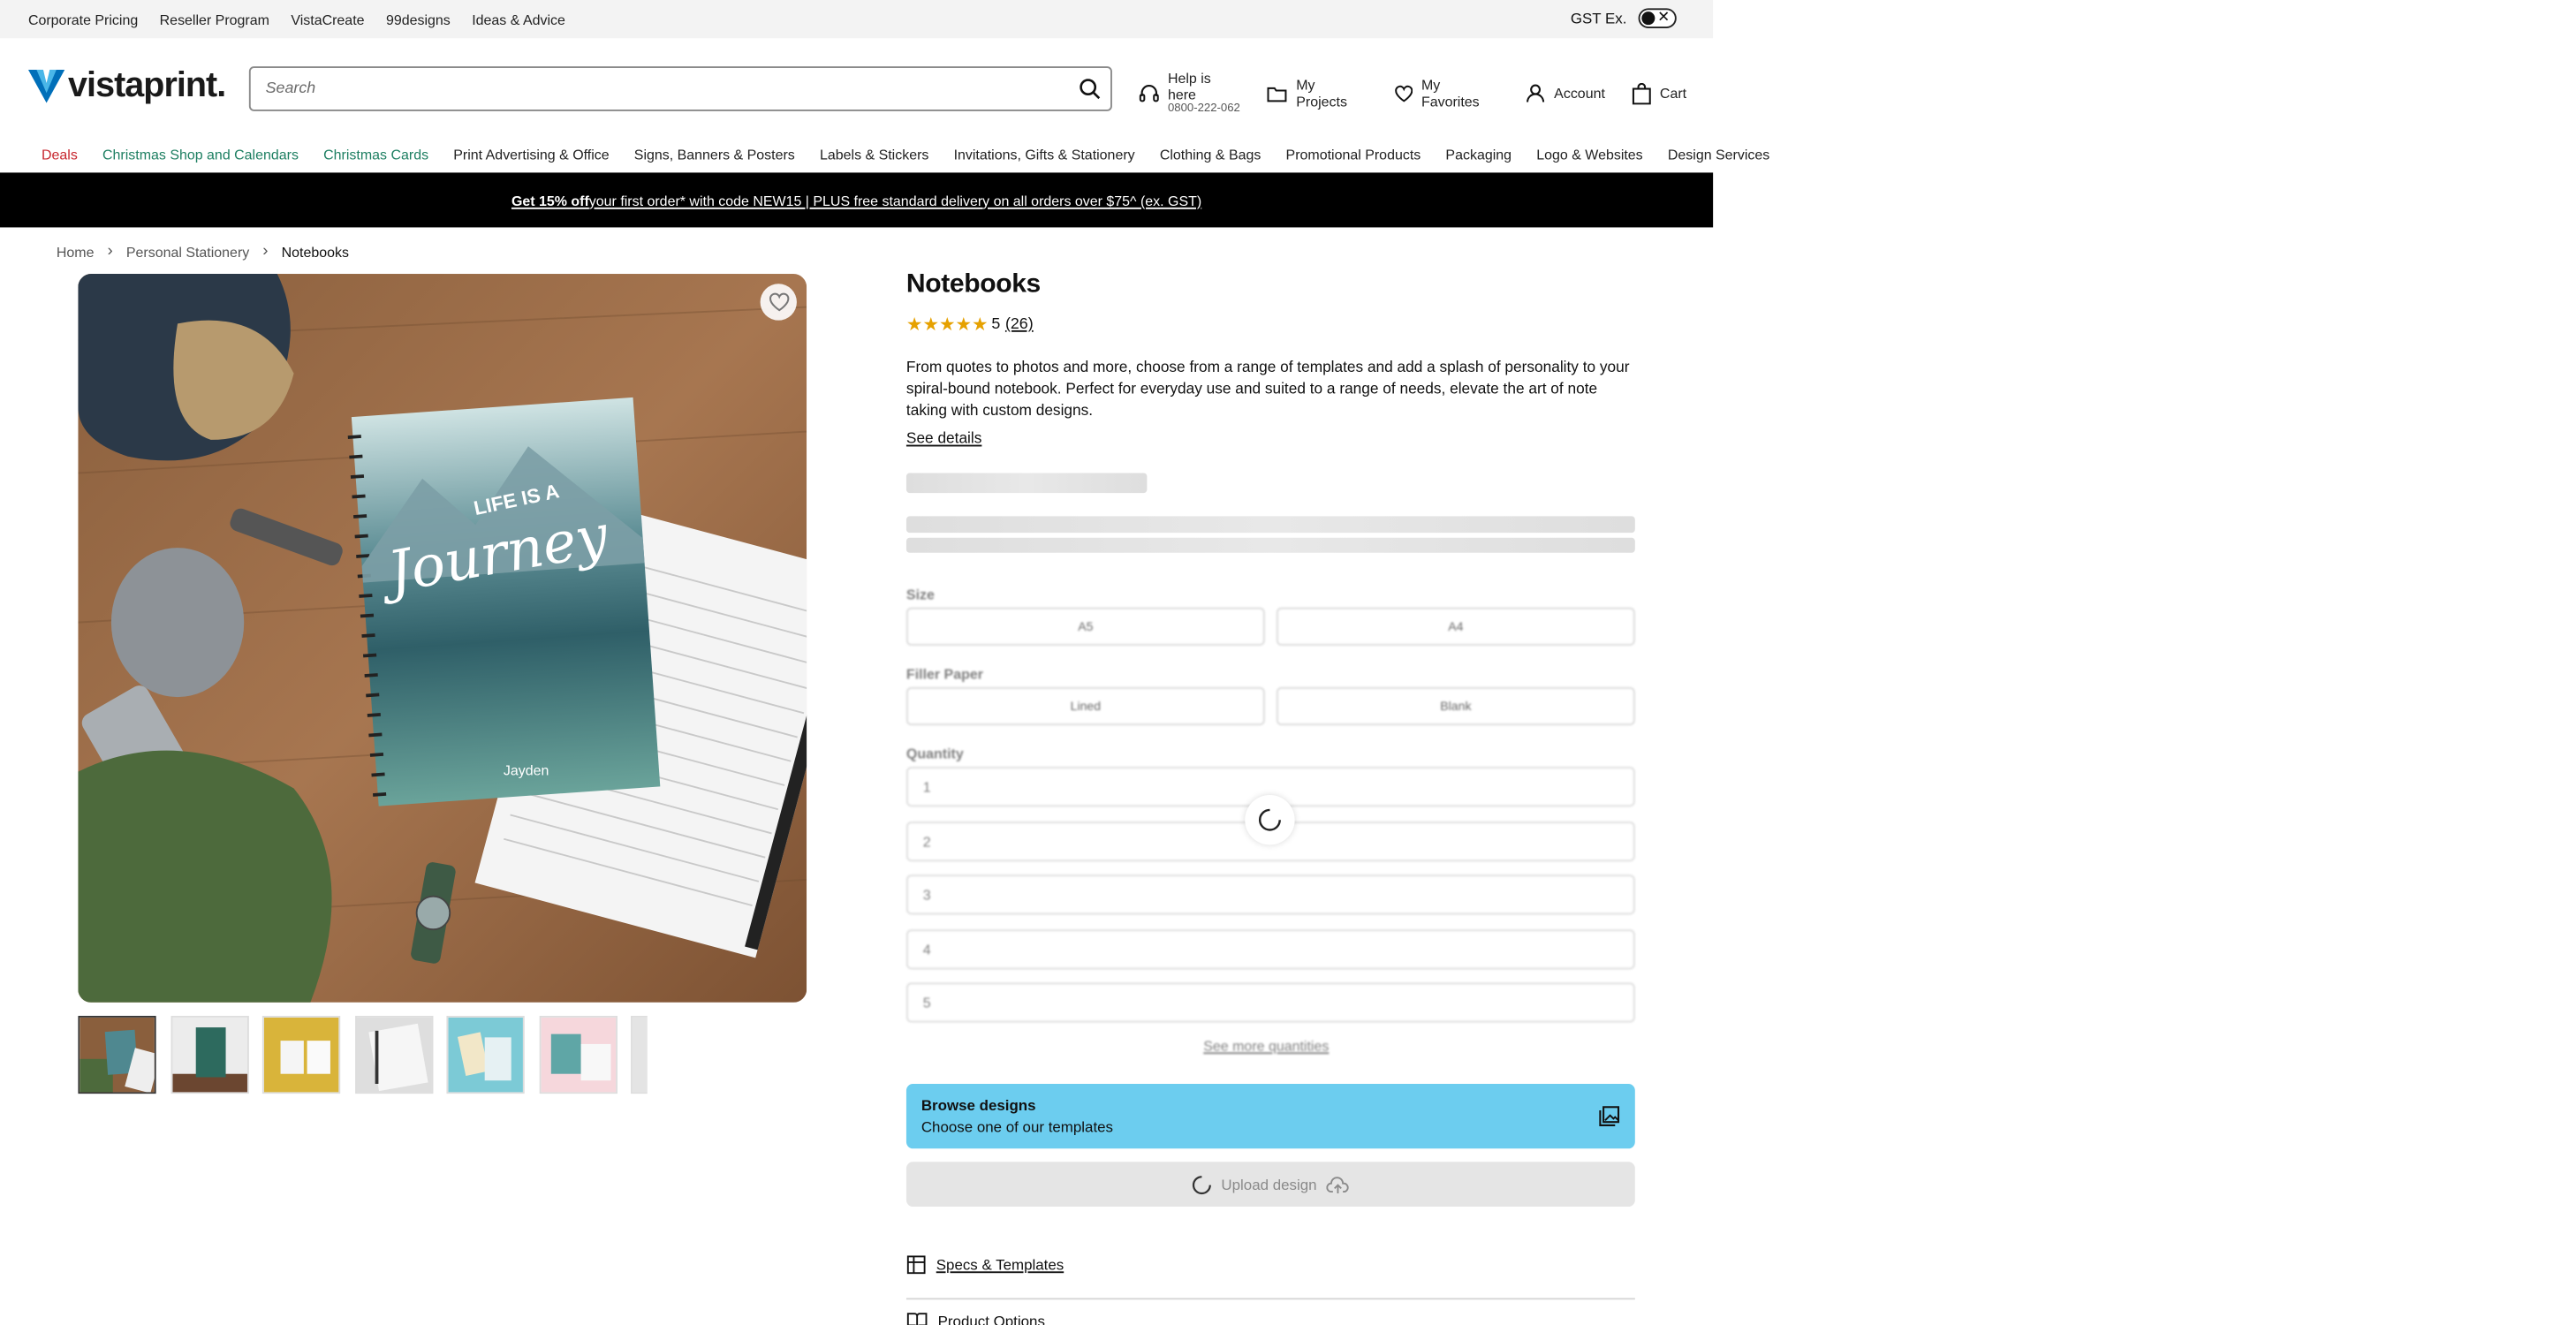  Describe the element at coordinates (1648, 18) in the screenshot. I see `toggle-knob` at that location.